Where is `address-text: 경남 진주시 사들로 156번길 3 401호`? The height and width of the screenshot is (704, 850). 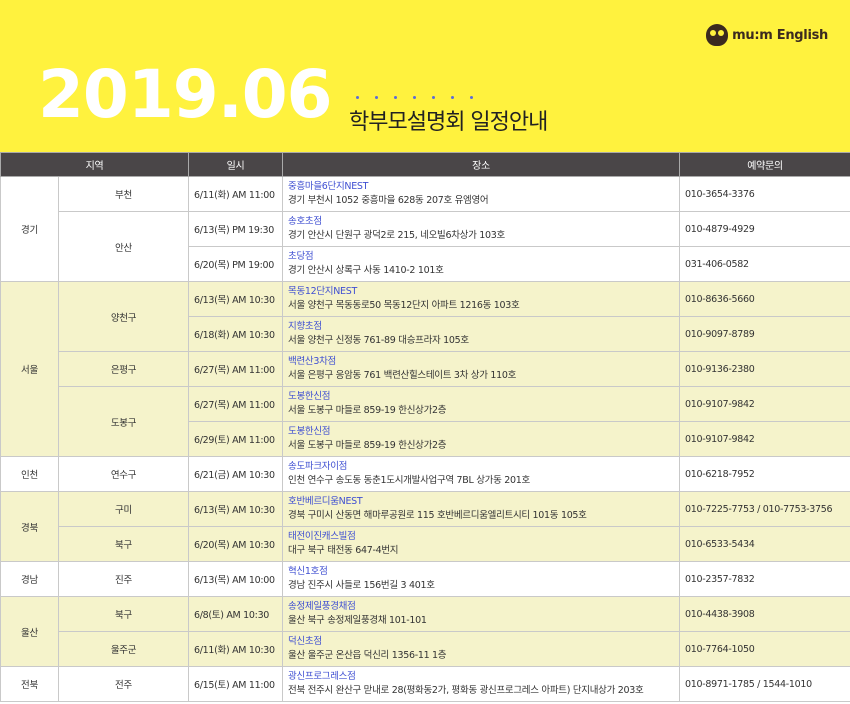 address-text: 경남 진주시 사들로 156번길 3 401호 is located at coordinates (361, 585).